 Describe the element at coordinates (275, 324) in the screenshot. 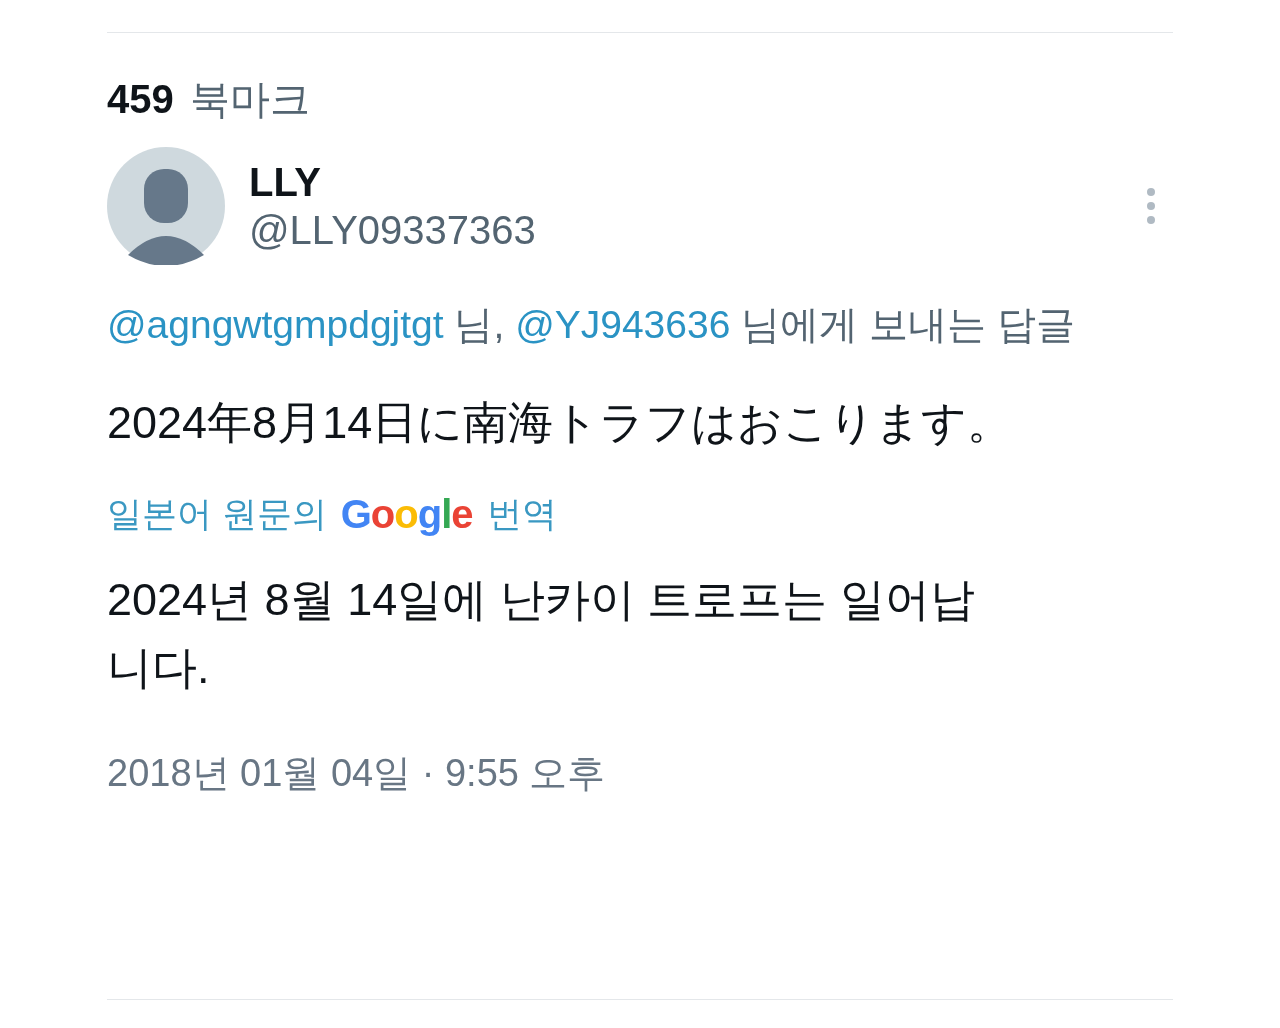

I see `mention-link: @agngwtgmpdgjtgt` at that location.